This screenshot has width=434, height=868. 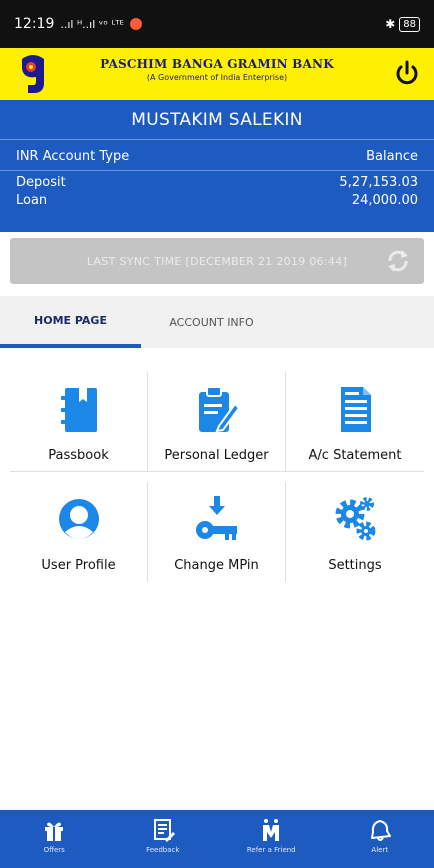 I want to click on nav-offers: Offers, so click(x=54, y=836).